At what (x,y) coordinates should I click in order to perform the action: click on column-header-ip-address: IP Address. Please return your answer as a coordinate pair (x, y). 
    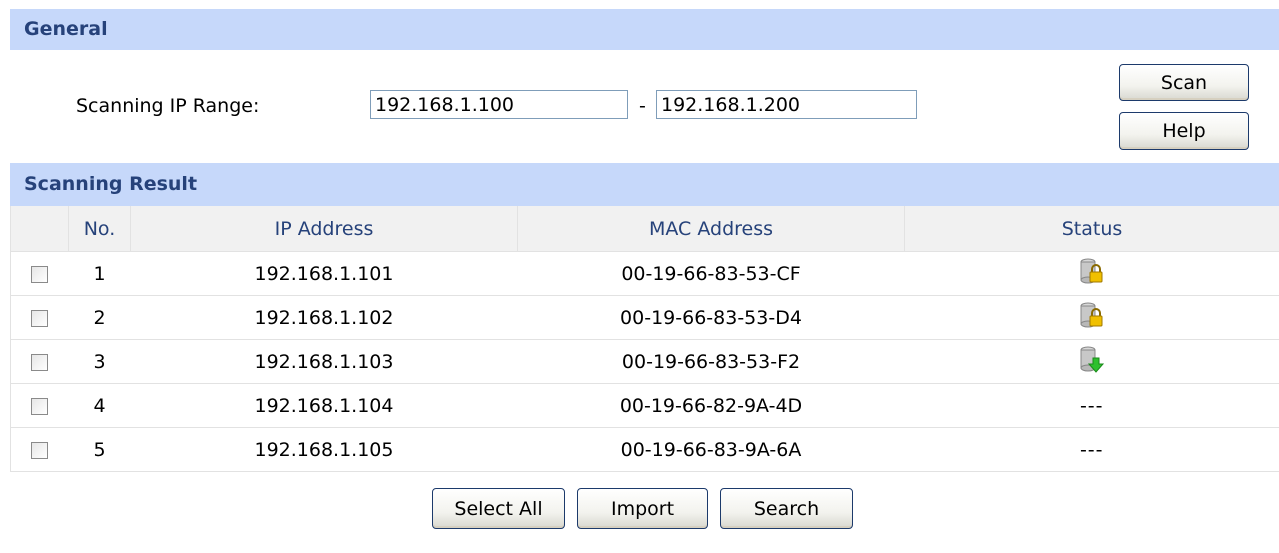
    Looking at the image, I should click on (324, 229).